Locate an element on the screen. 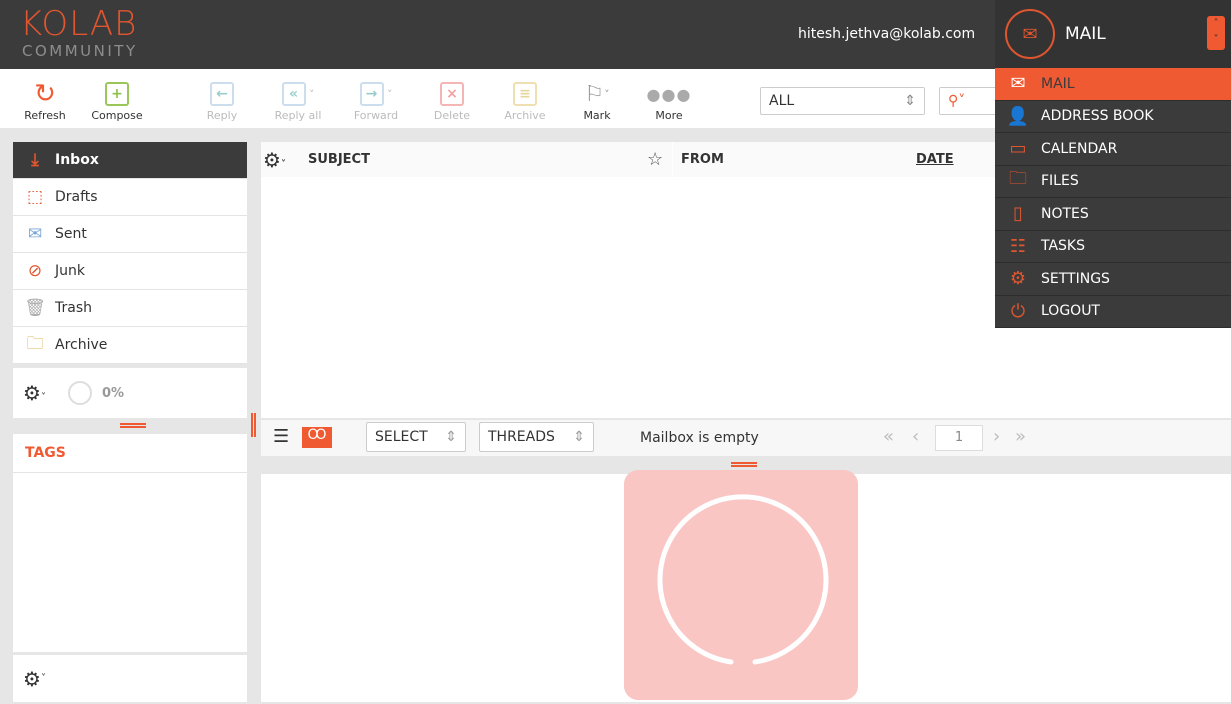 This screenshot has width=1231, height=704. folder-list: ⤓ Inbox ⬚ Drafts ✉ Sent ⊘ Junk 🗑 Trash 🗀 Archive is located at coordinates (130, 253).